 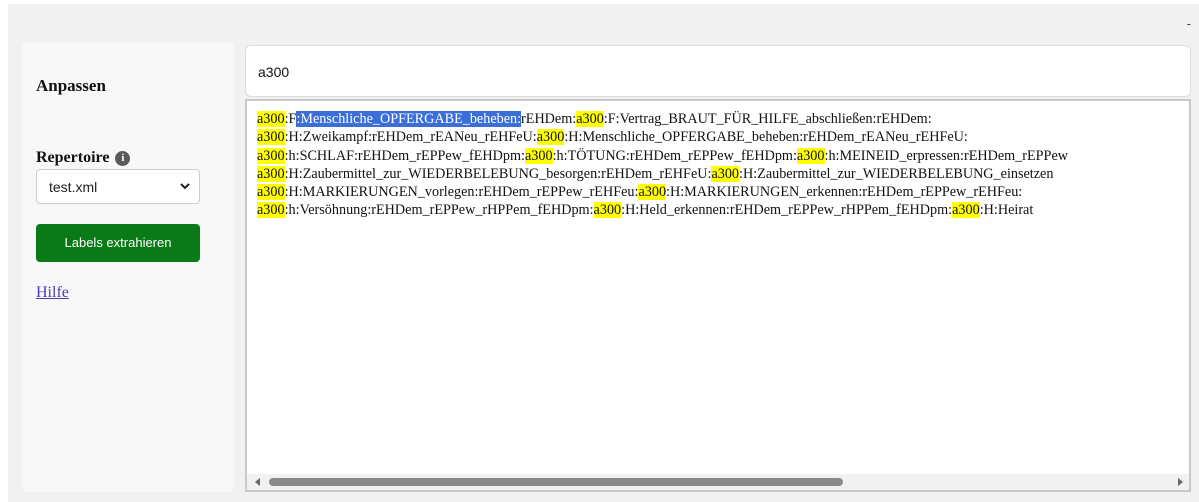 I want to click on extract-labels-button: Labels extrahieren, so click(x=118, y=243).